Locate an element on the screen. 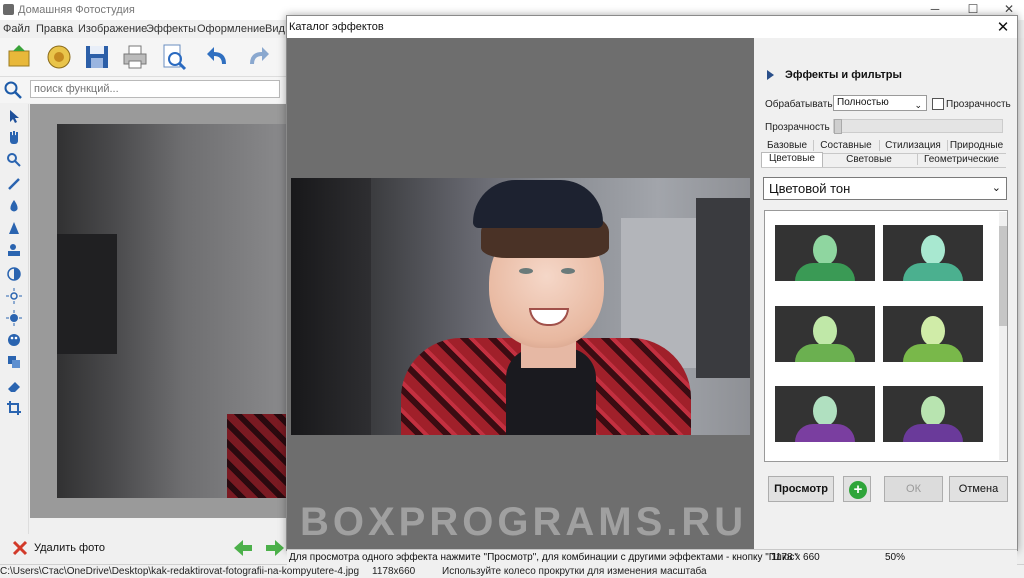 This screenshot has height=578, width=1024. thumbnails-scrollbar is located at coordinates (1003, 336).